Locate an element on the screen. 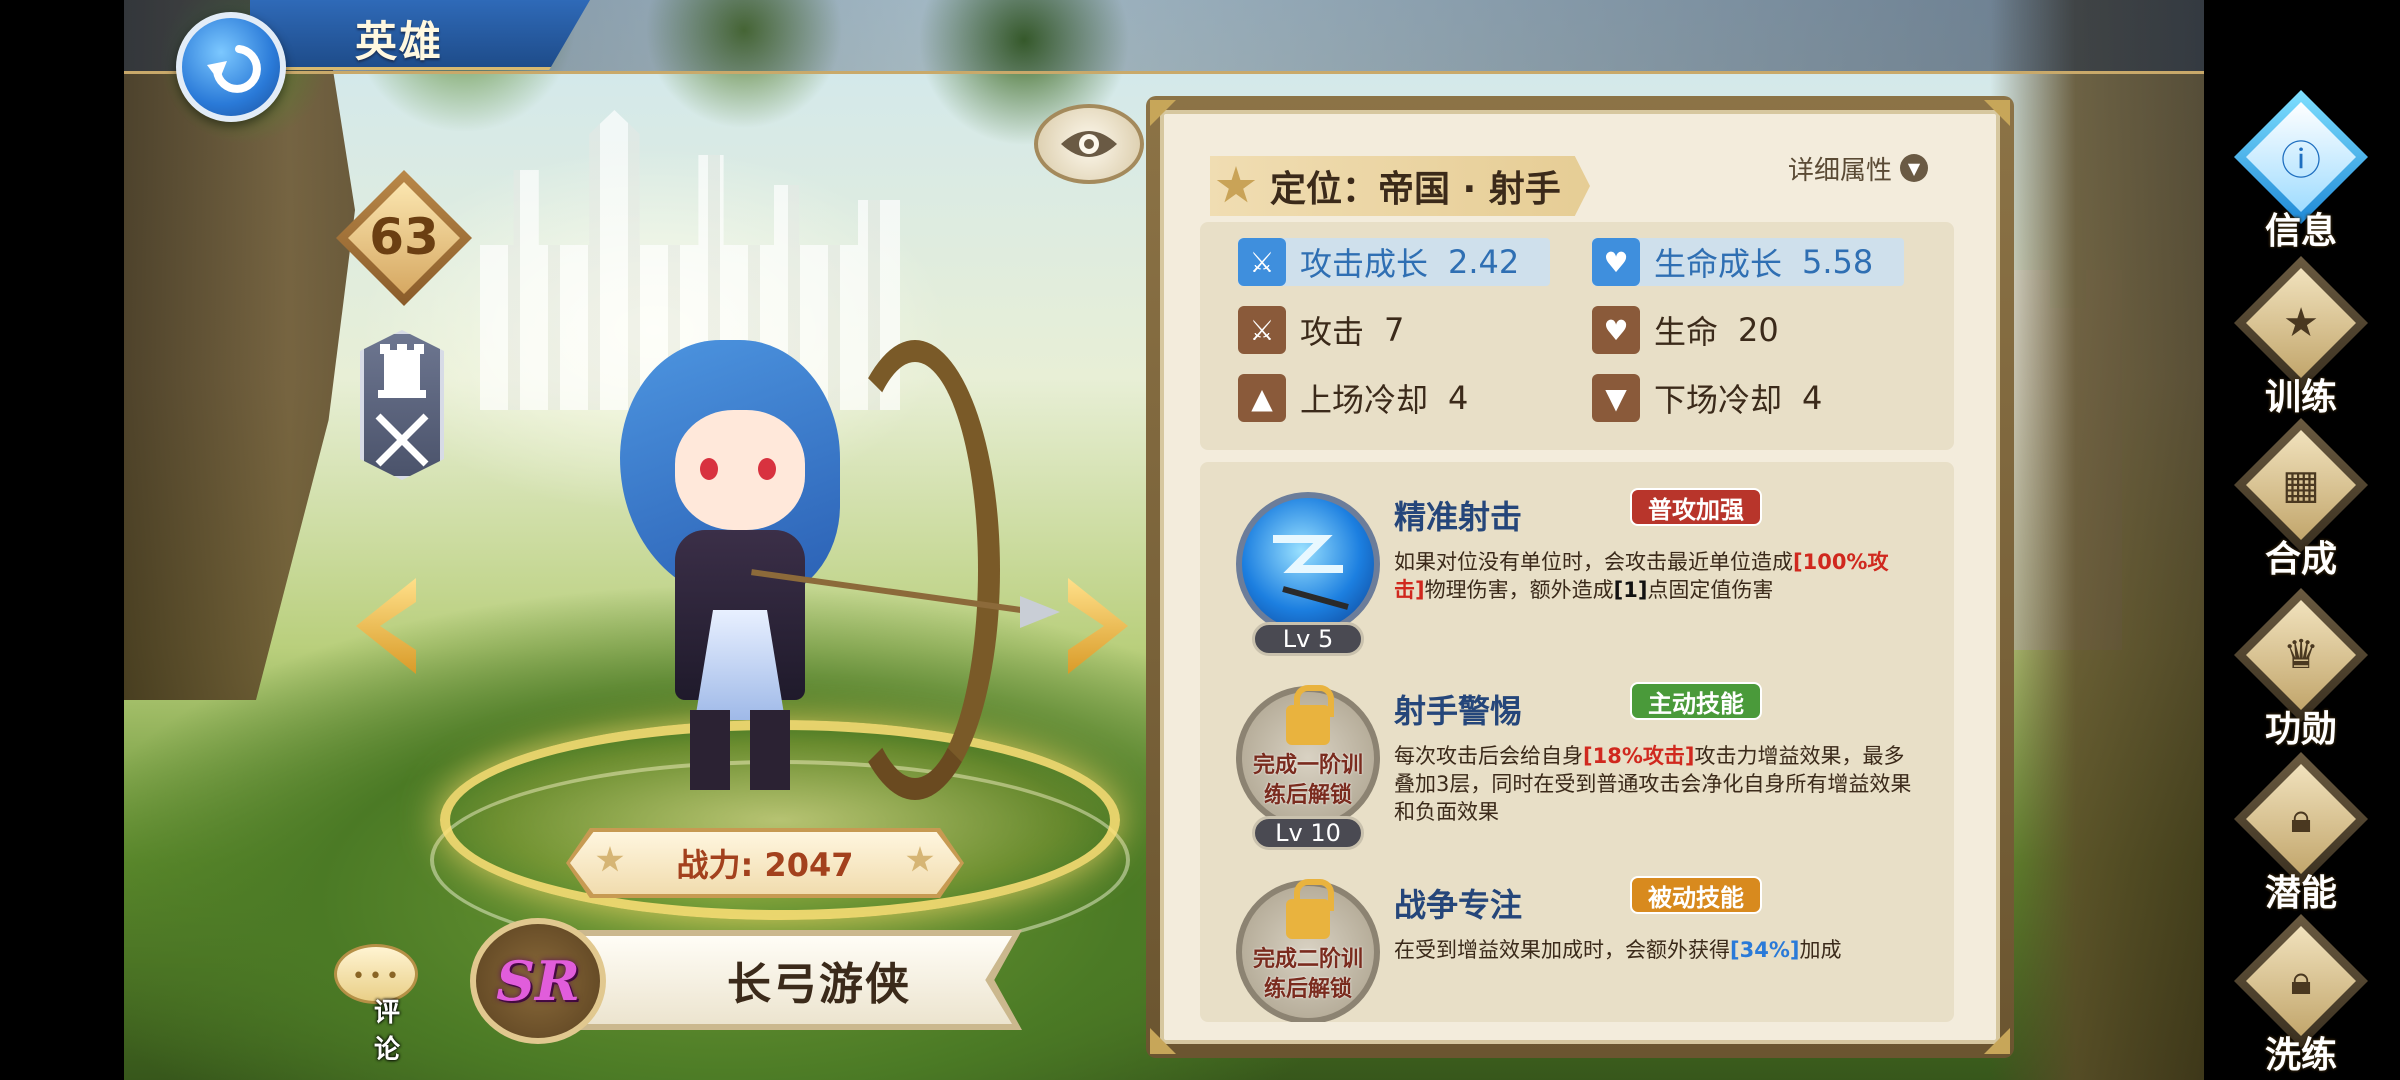  unlock-requirement: 完成一阶训练后解锁 is located at coordinates (1307, 780).